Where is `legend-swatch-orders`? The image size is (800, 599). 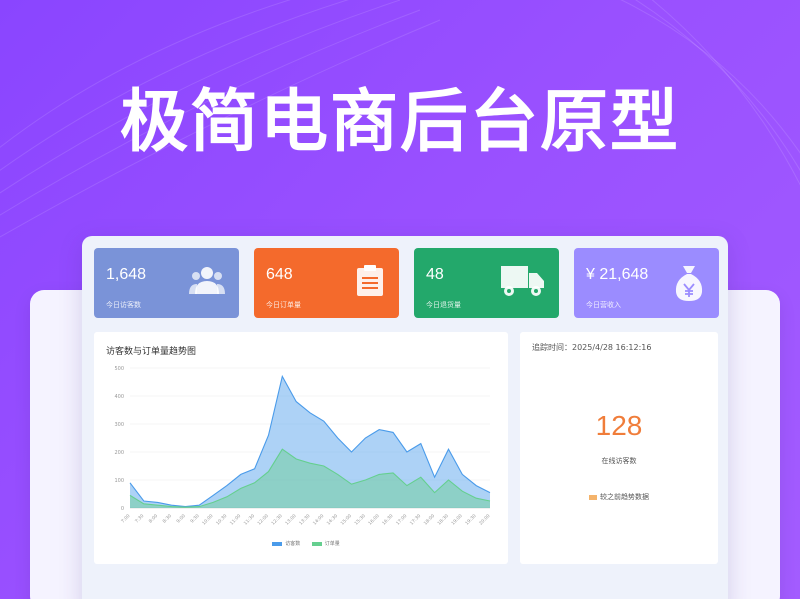
legend-swatch-orders is located at coordinates (316, 543).